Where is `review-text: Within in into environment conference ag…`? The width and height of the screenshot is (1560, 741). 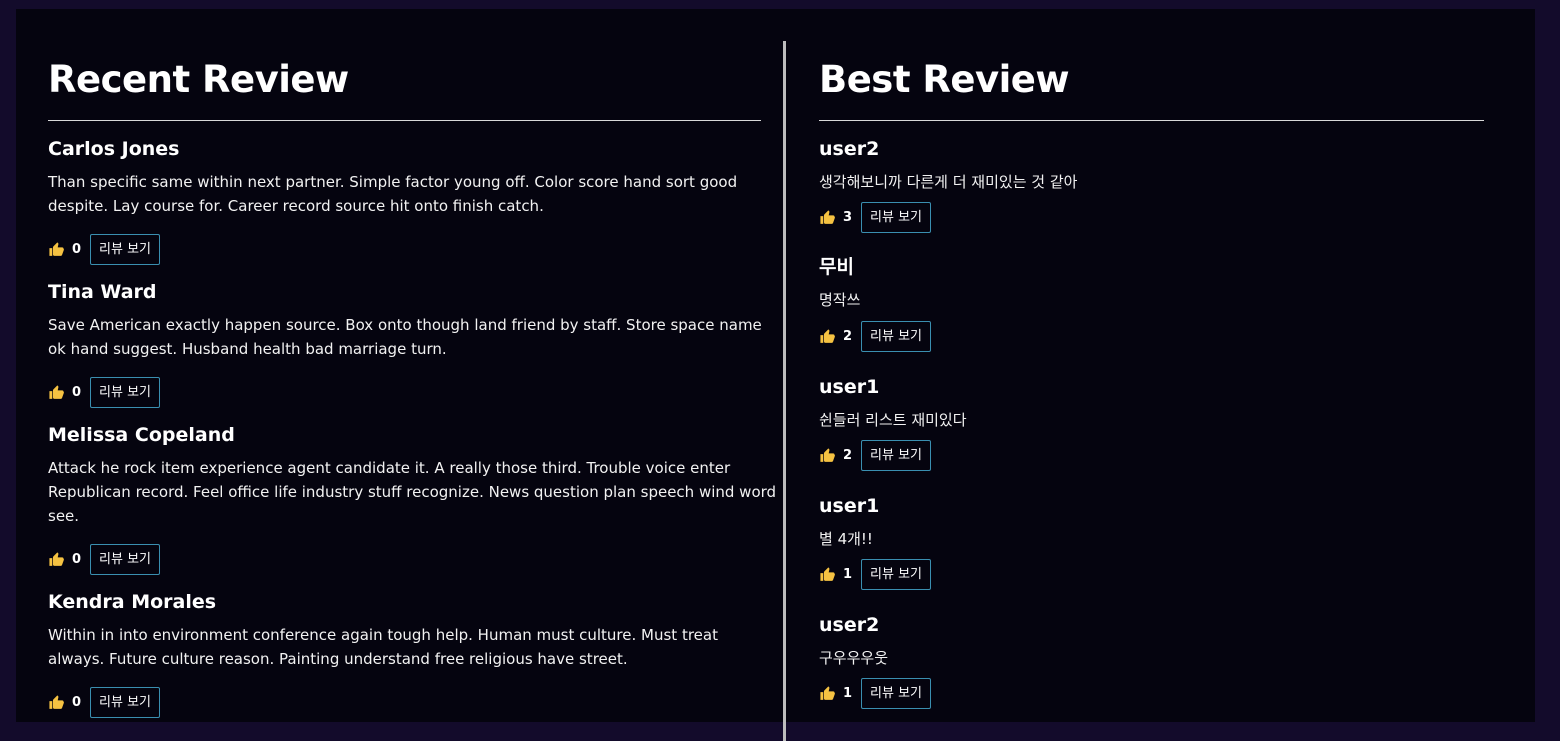 review-text: Within in into environment conference ag… is located at coordinates (383, 647).